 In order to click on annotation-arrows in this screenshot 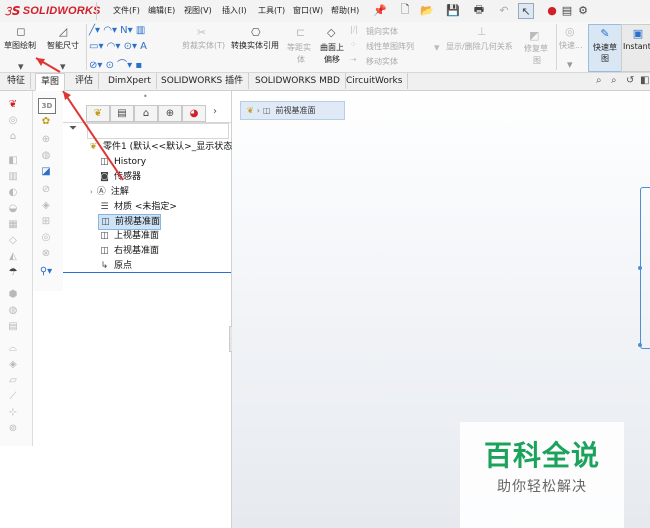, I will do `click(79, 119)`.